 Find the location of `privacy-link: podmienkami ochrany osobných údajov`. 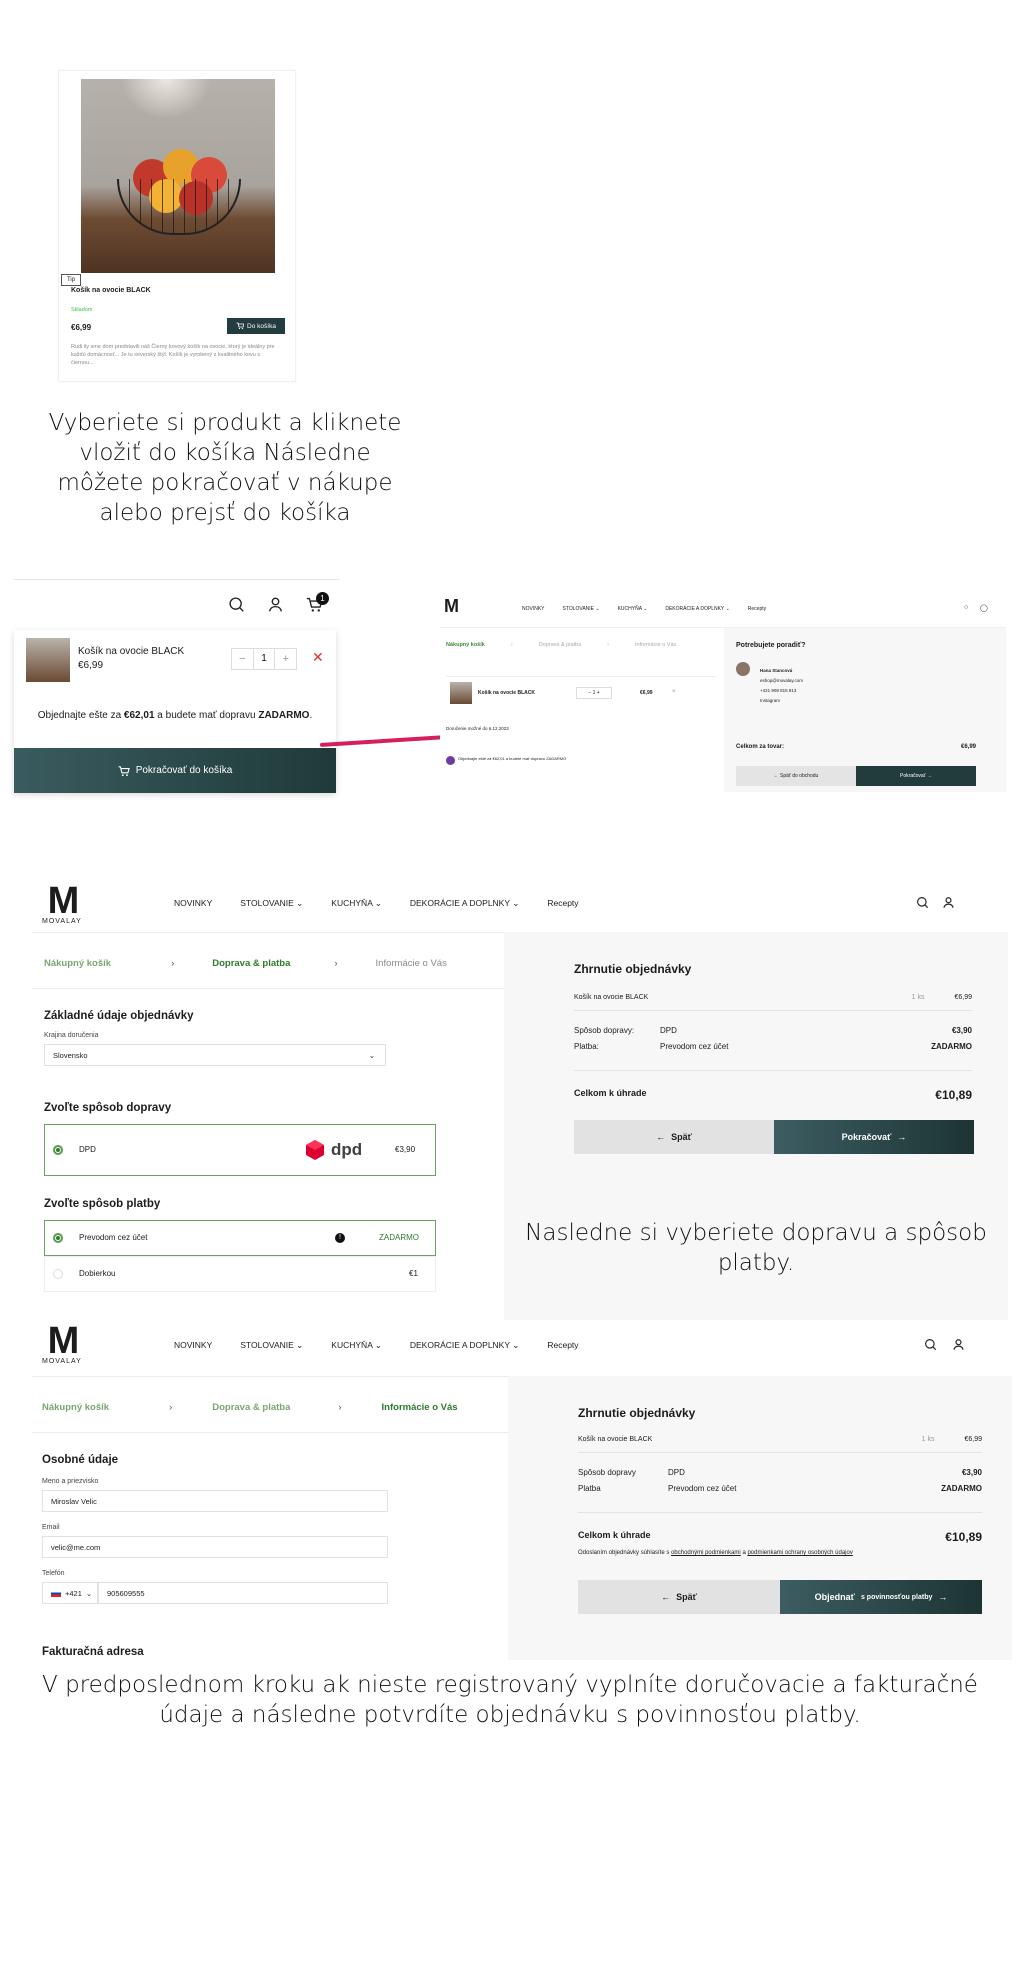

privacy-link: podmienkami ochrany osobných údajov is located at coordinates (799, 1553).